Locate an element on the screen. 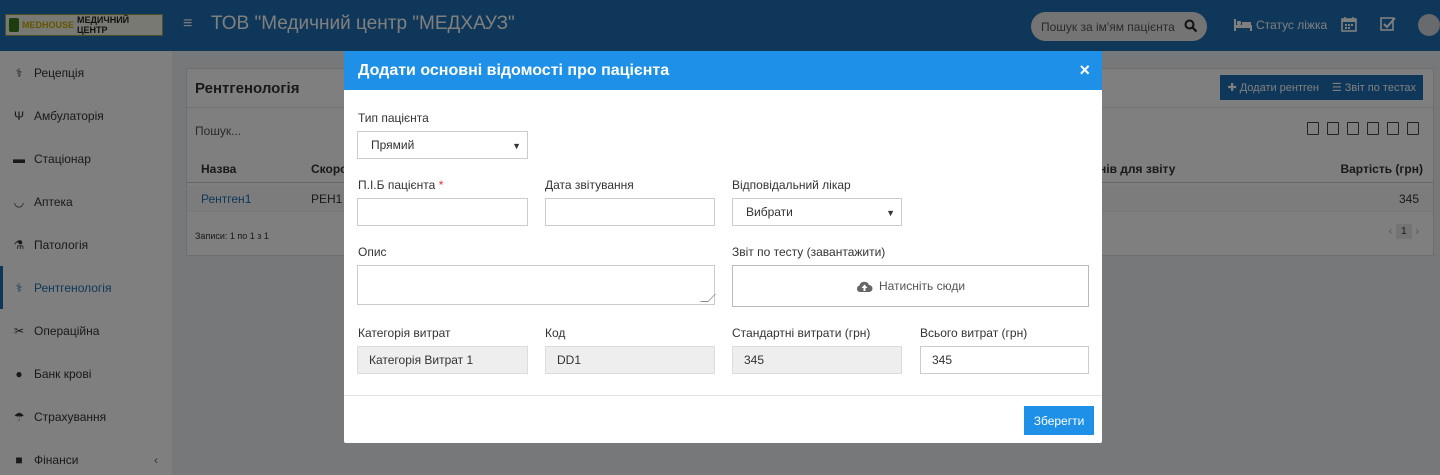 The image size is (1440, 475). patient-name-input is located at coordinates (442, 212).